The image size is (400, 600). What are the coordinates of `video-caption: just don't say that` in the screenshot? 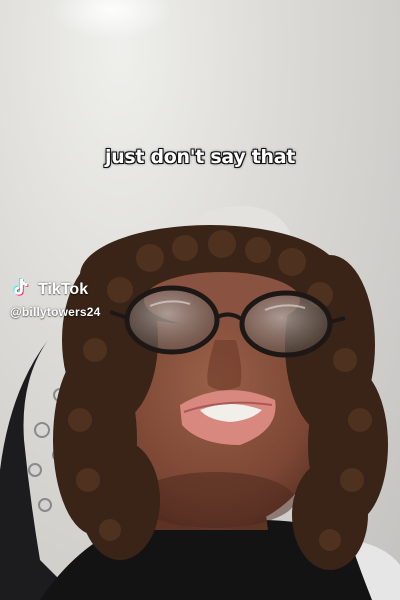 It's located at (200, 157).